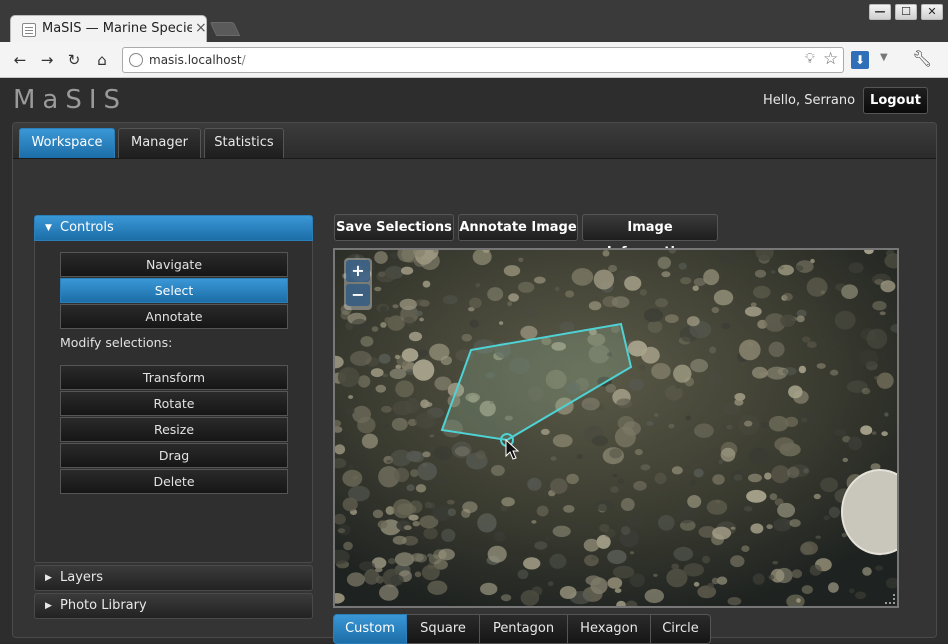  I want to click on bookmark-star-icon: ☆, so click(830, 59).